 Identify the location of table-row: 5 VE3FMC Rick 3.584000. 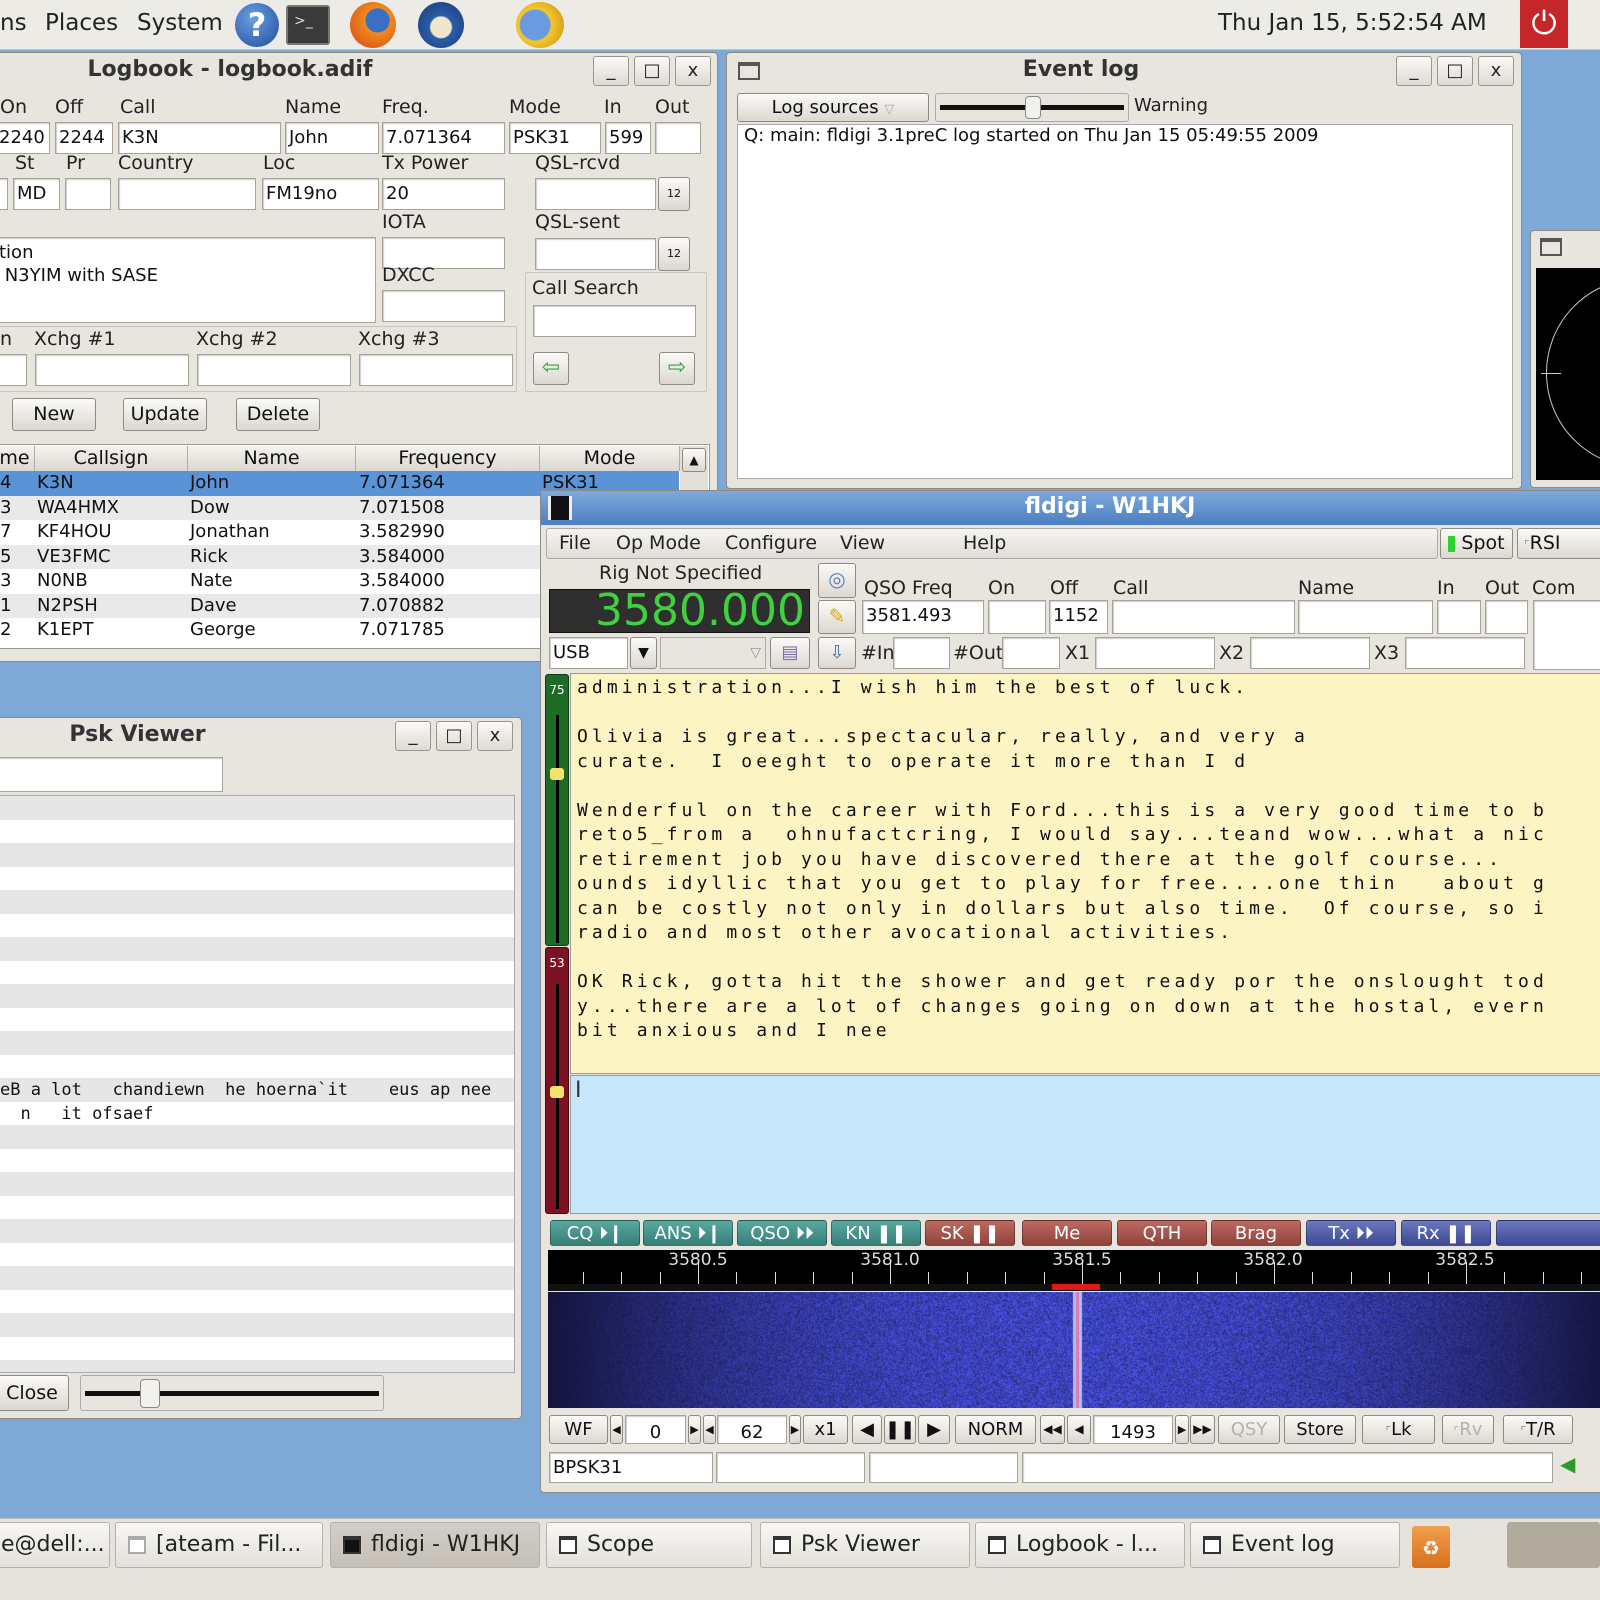
(270, 557).